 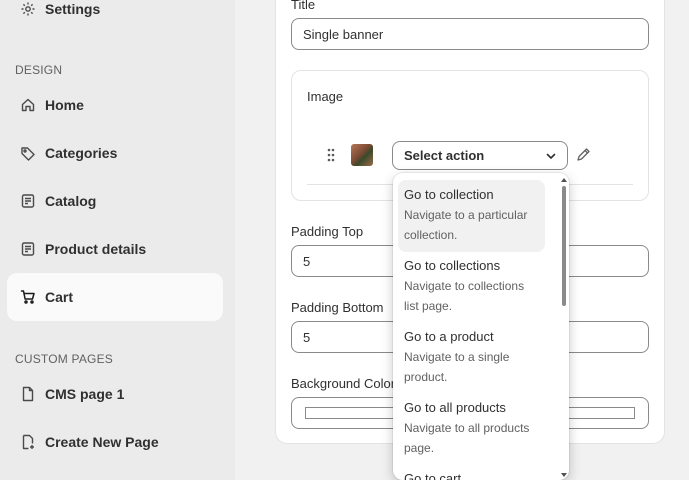 I want to click on sidebar-item-categories: Categories, so click(x=115, y=153).